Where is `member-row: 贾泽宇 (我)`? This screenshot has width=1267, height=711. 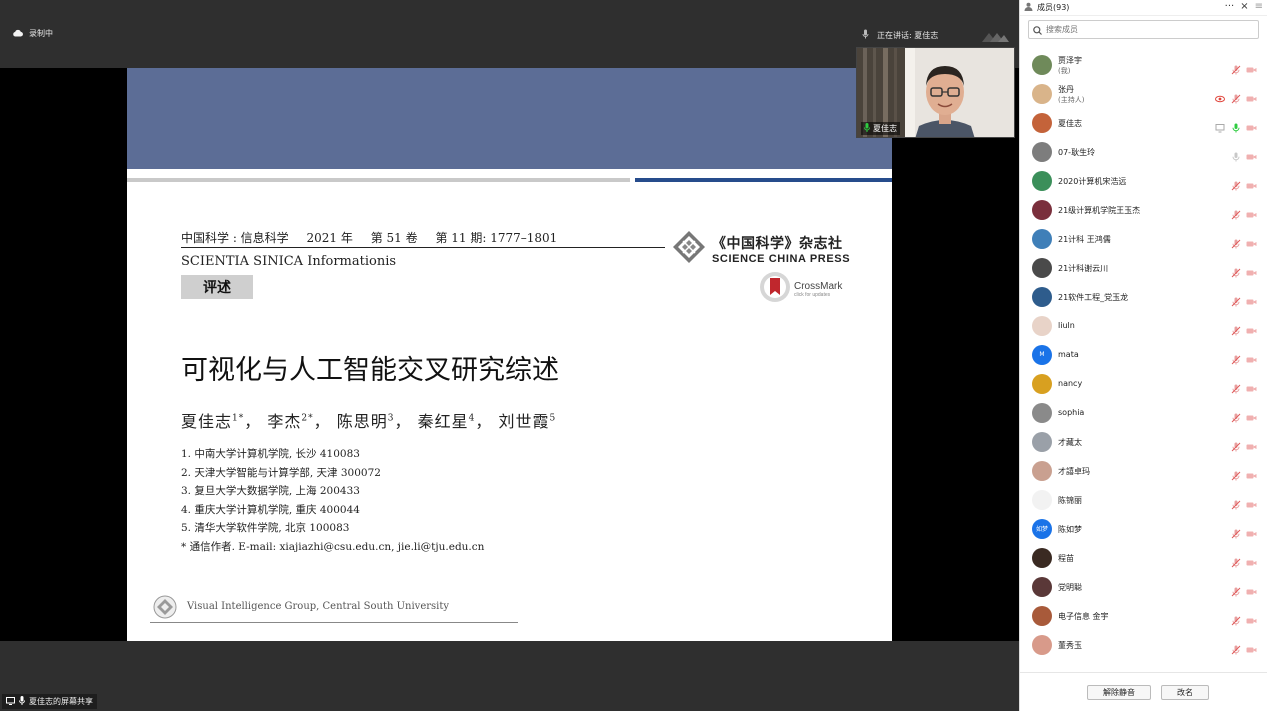
member-row: 贾泽宇 (我) is located at coordinates (1143, 64).